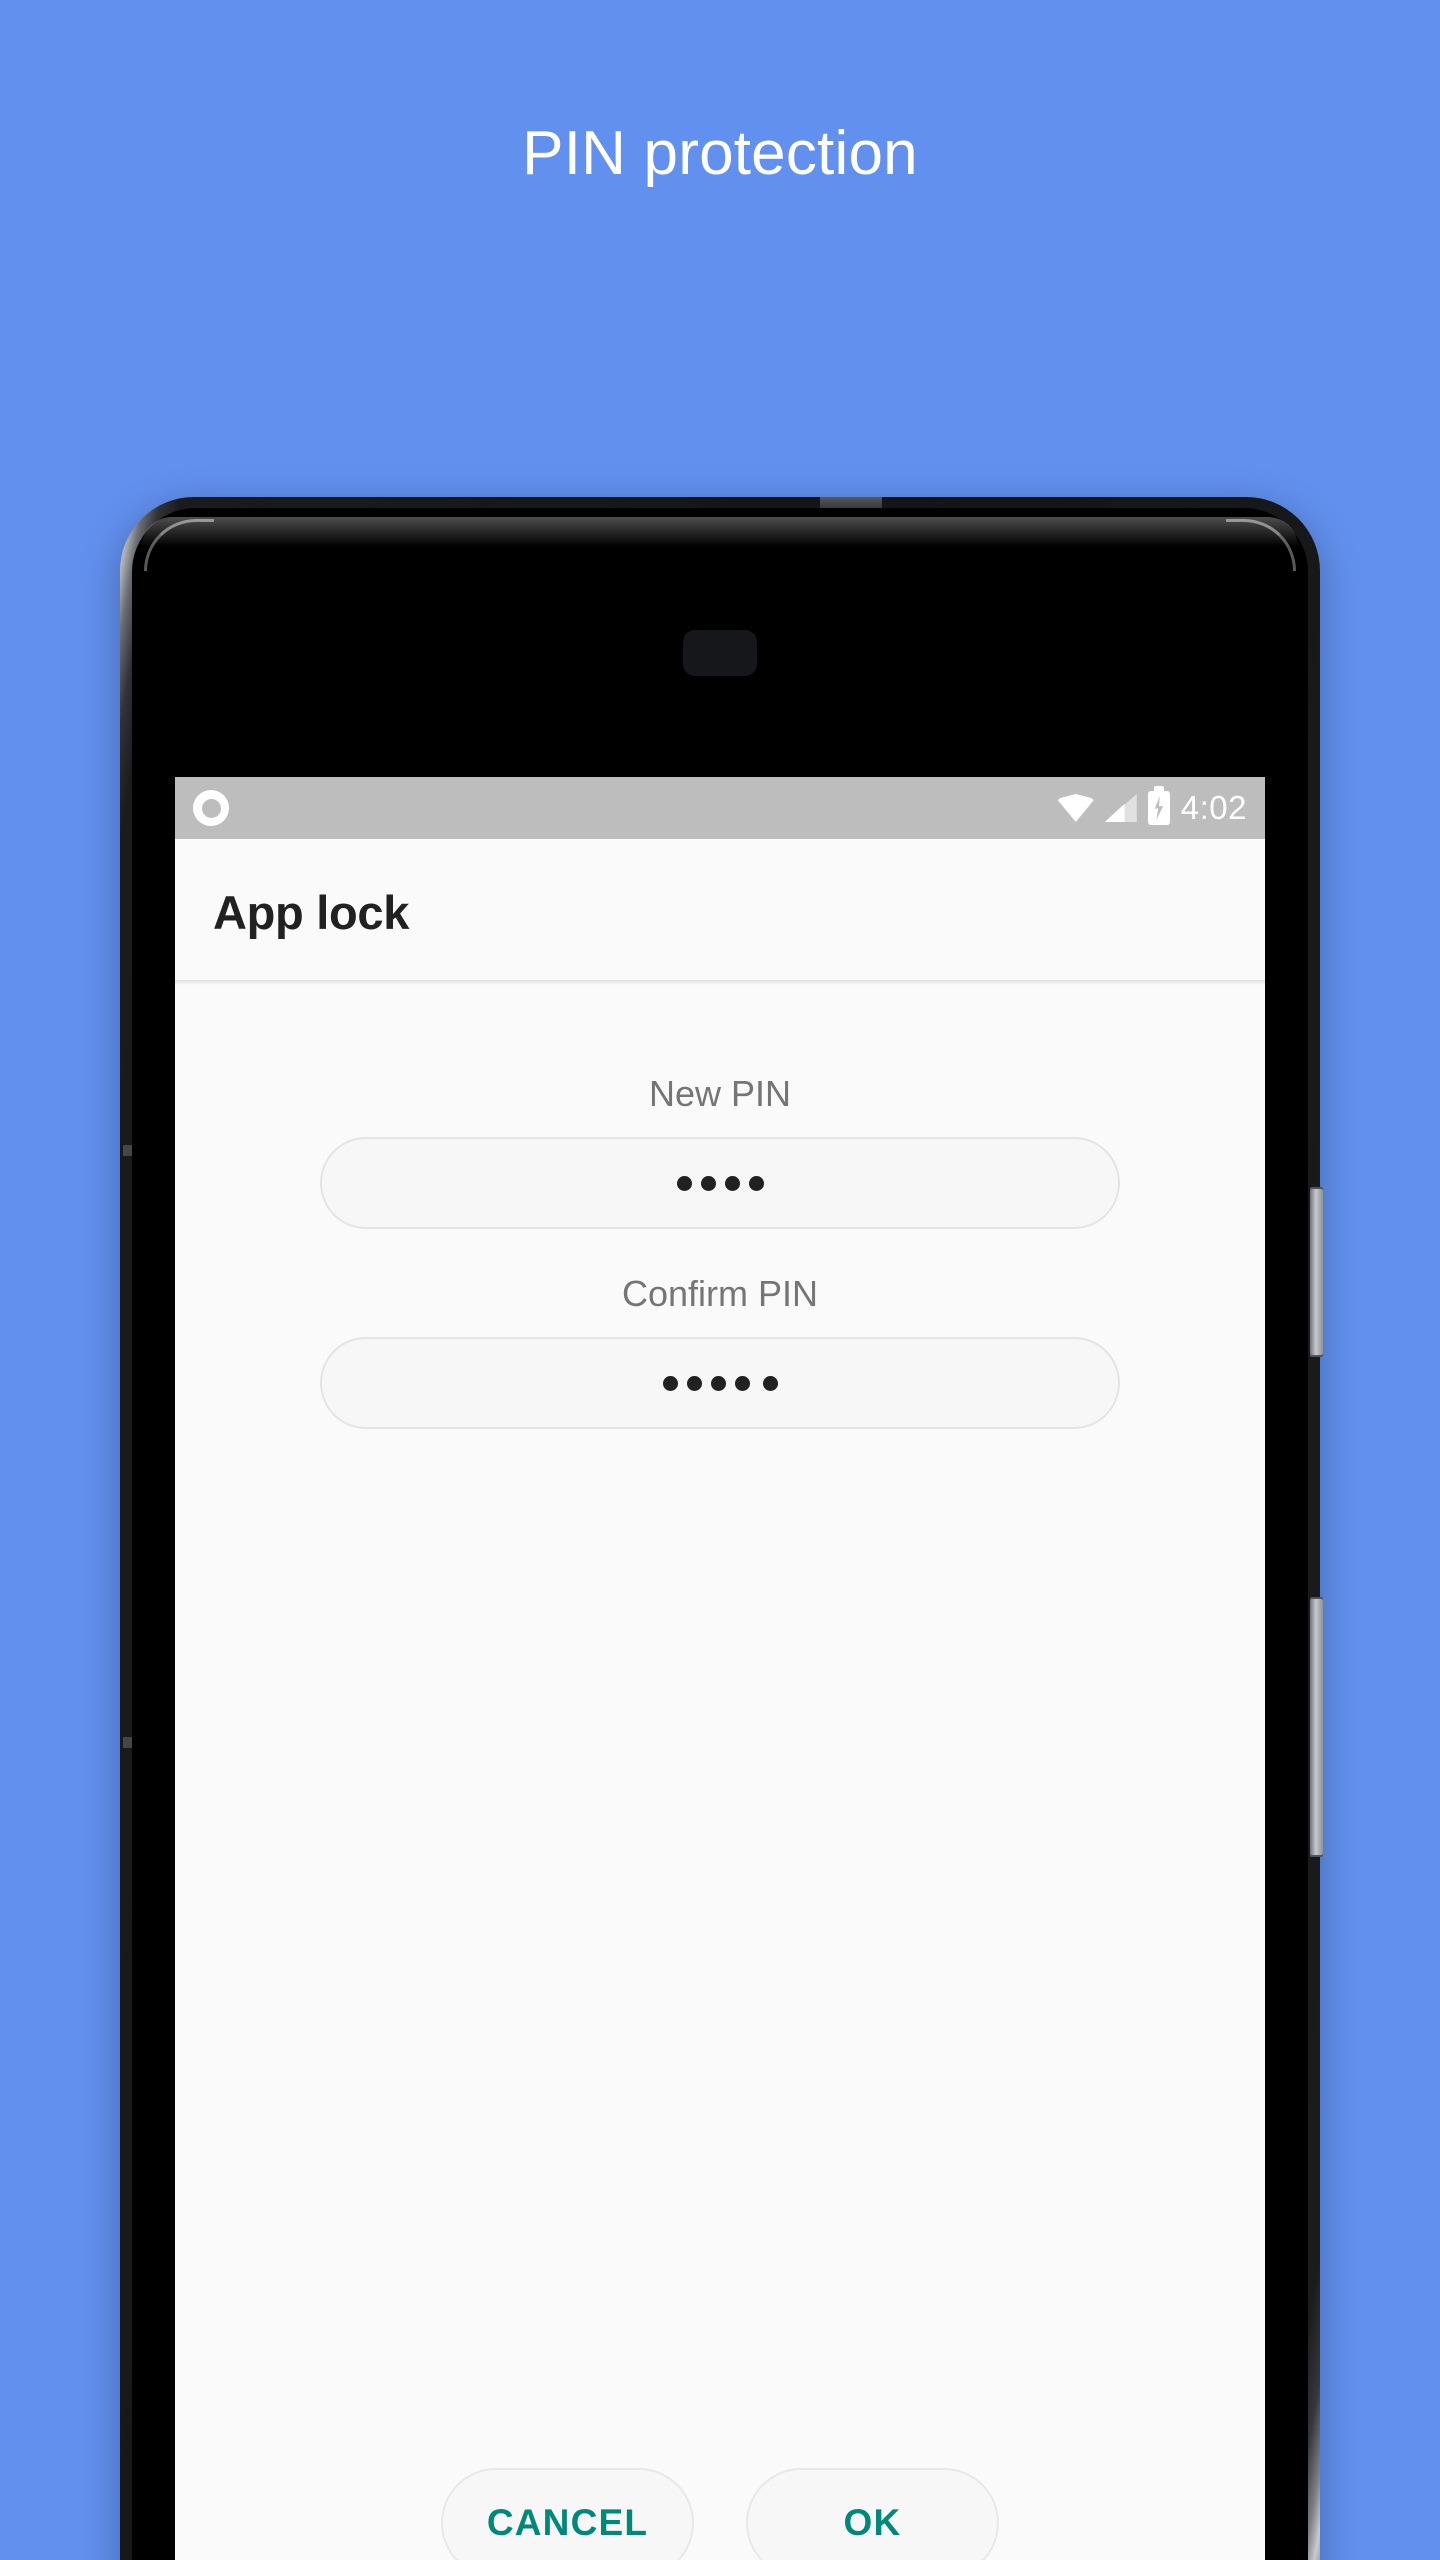  I want to click on status-bar: 4:02, so click(720, 808).